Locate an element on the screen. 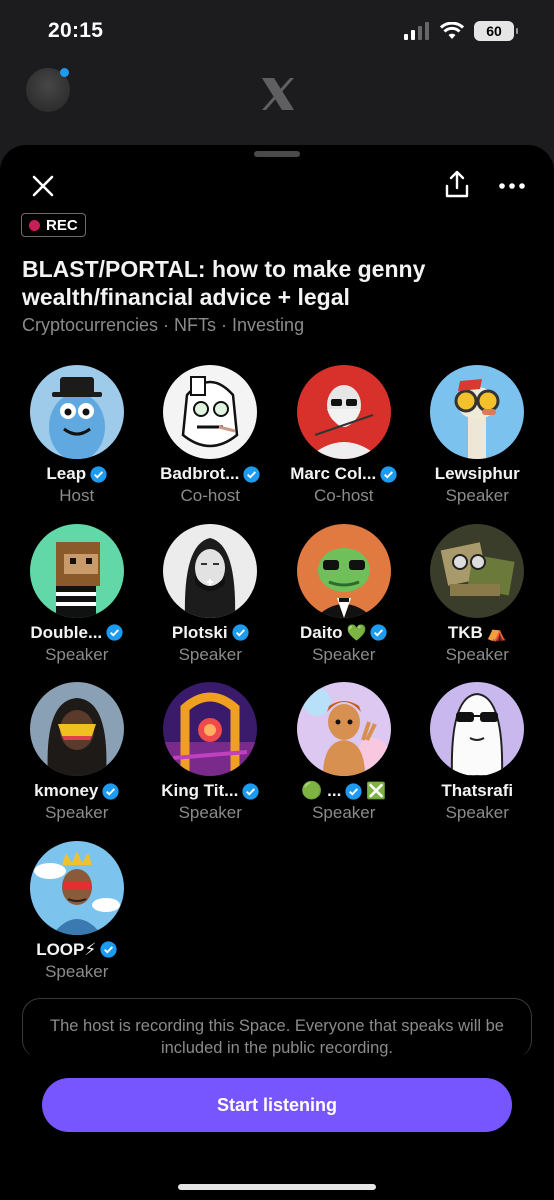 This screenshot has height=1200, width=554. speaker-name: Thatsrafi is located at coordinates (477, 790).